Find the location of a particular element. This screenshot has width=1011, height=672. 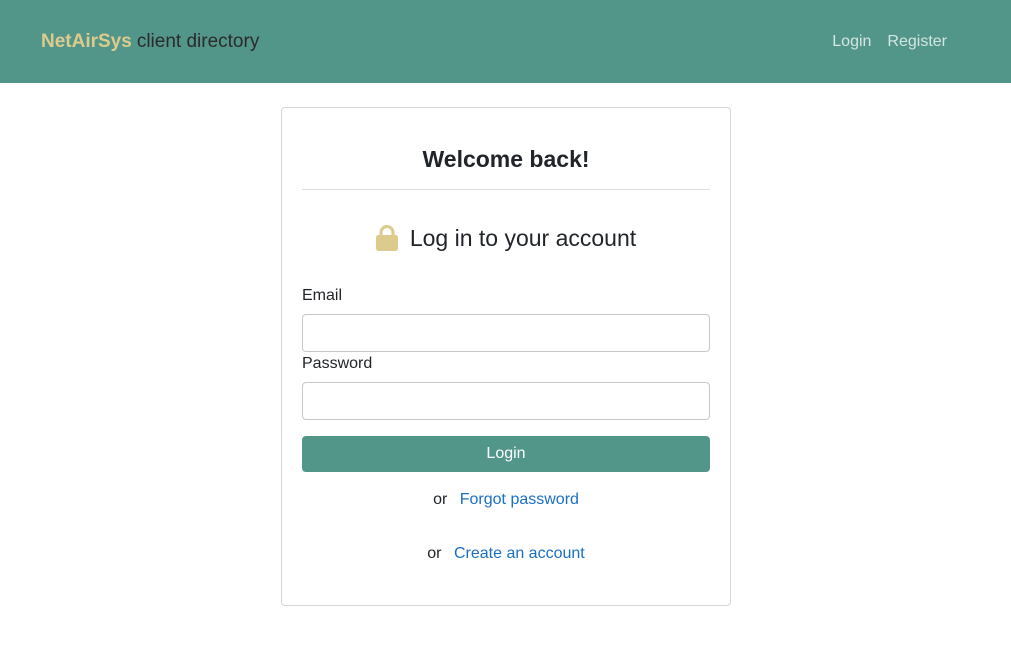

nav-register-link: Register is located at coordinates (917, 42).